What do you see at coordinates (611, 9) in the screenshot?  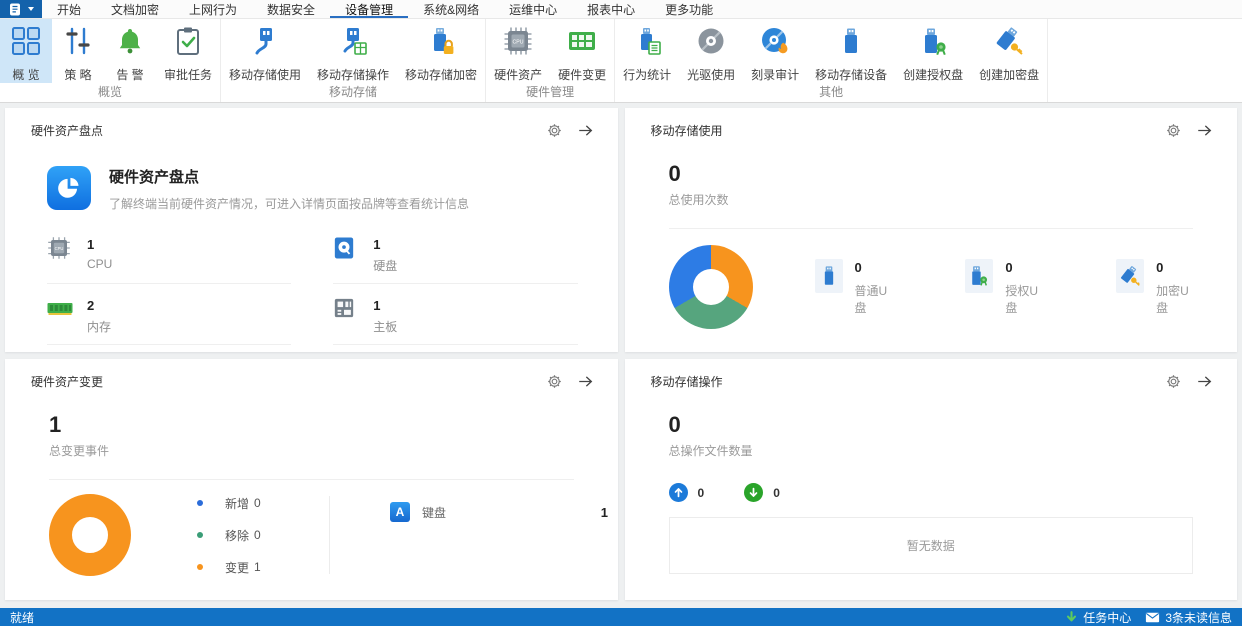 I see `menu-item-report-center: 报表中心` at bounding box center [611, 9].